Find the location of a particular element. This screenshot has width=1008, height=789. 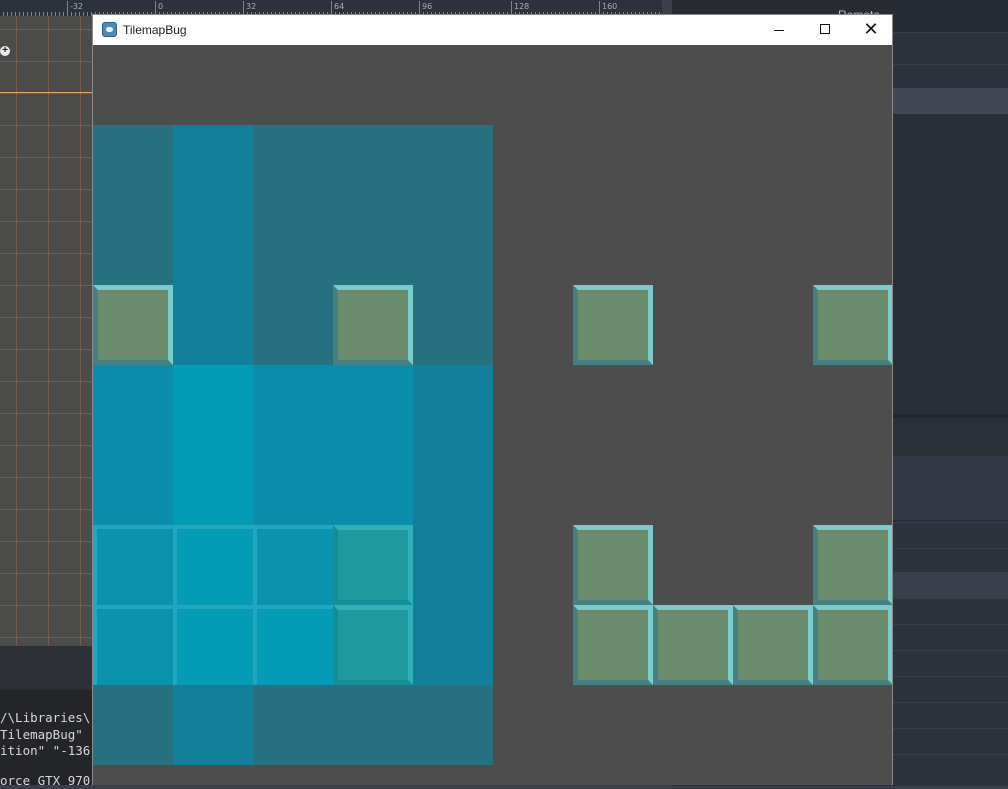

ruler-major-tick is located at coordinates (67, 8).